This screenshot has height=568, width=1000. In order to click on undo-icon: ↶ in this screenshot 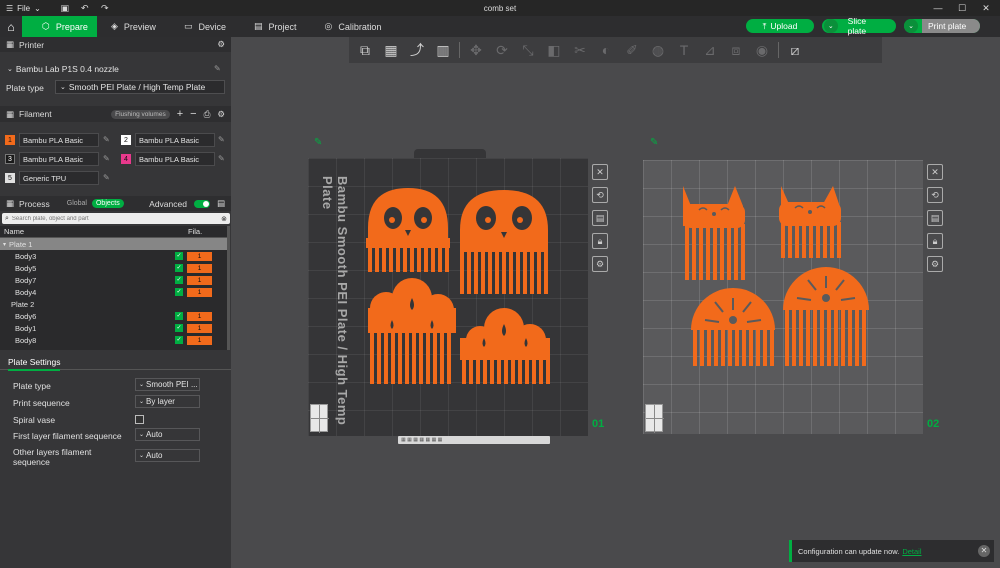, I will do `click(85, 8)`.